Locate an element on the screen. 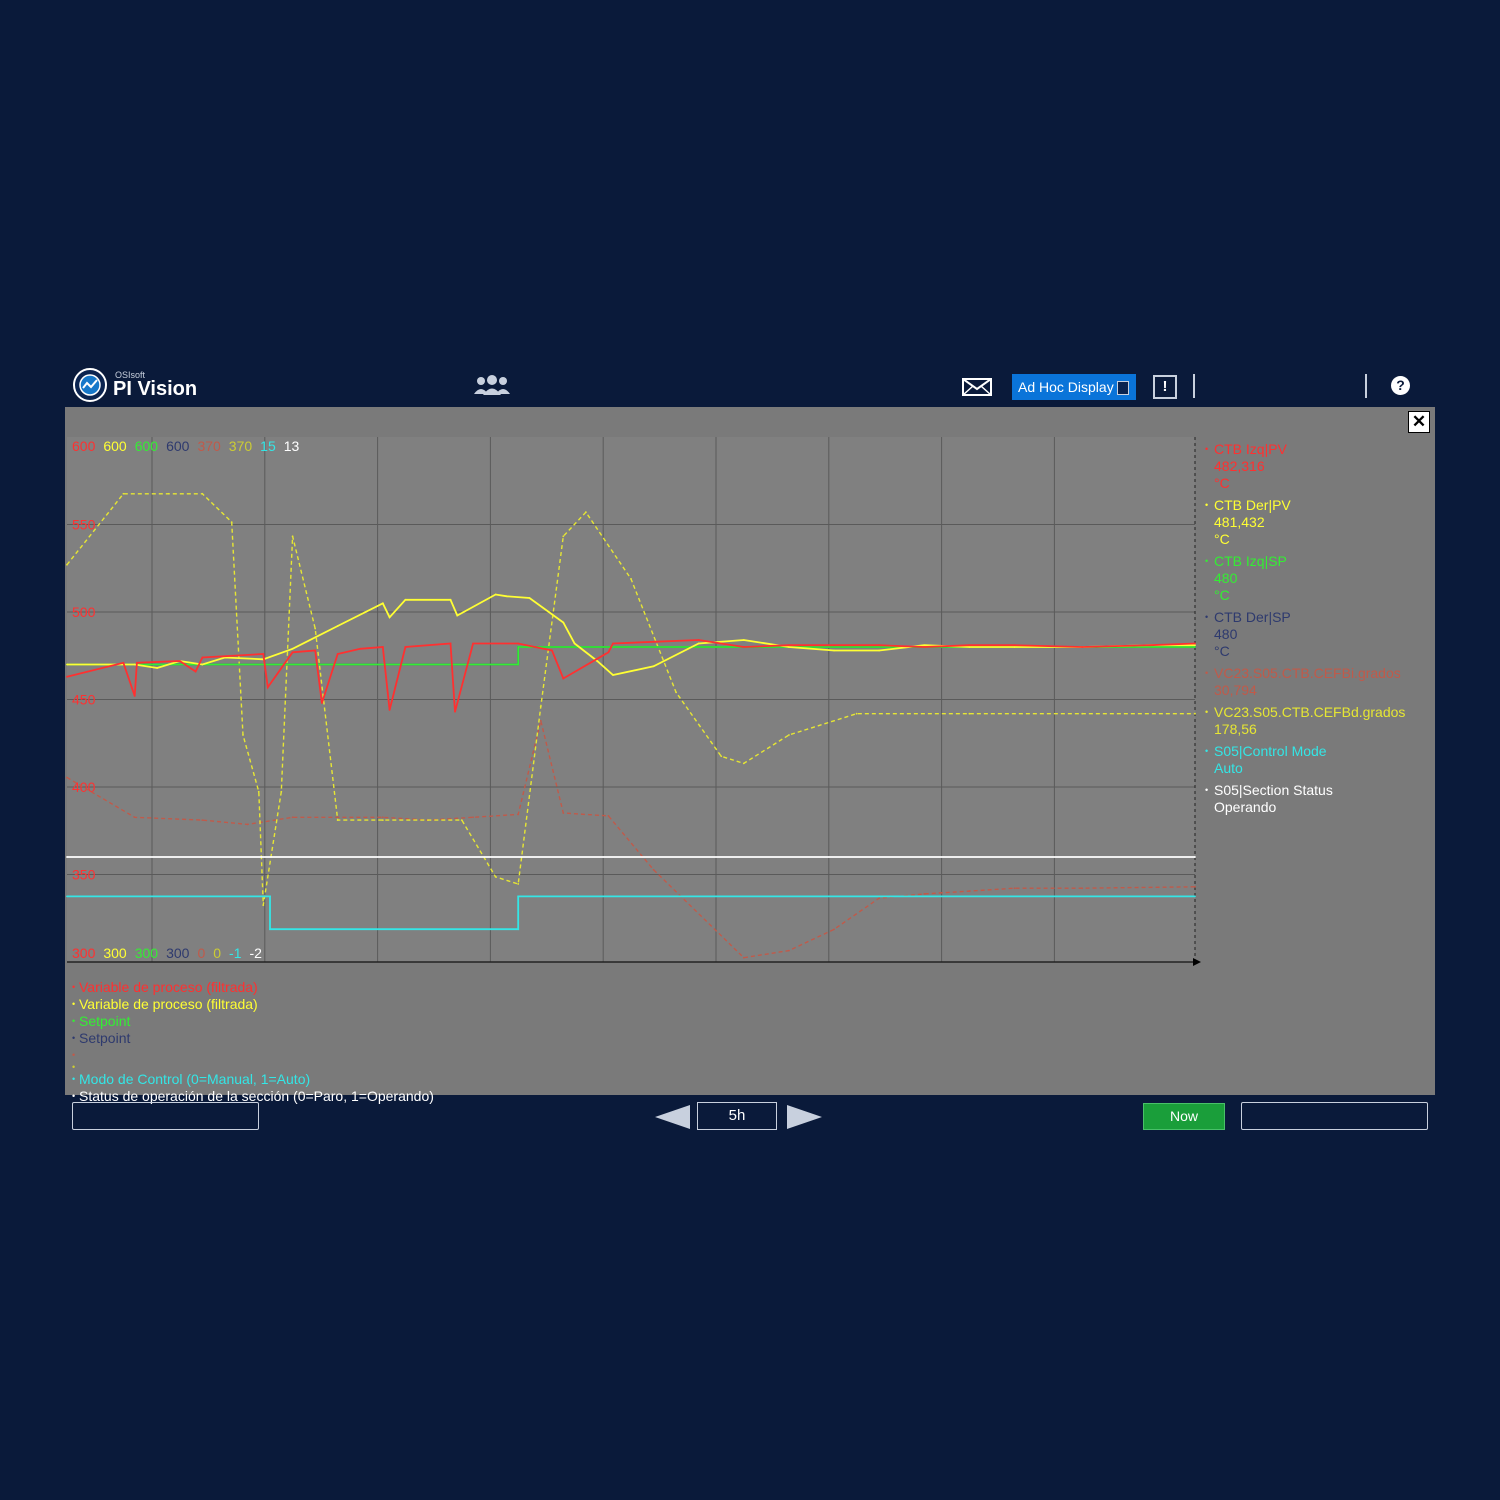 The height and width of the screenshot is (1500, 1500). app-header: OSIsoft PI Vision Ad Hoc Display ! ? is located at coordinates (750, 384).